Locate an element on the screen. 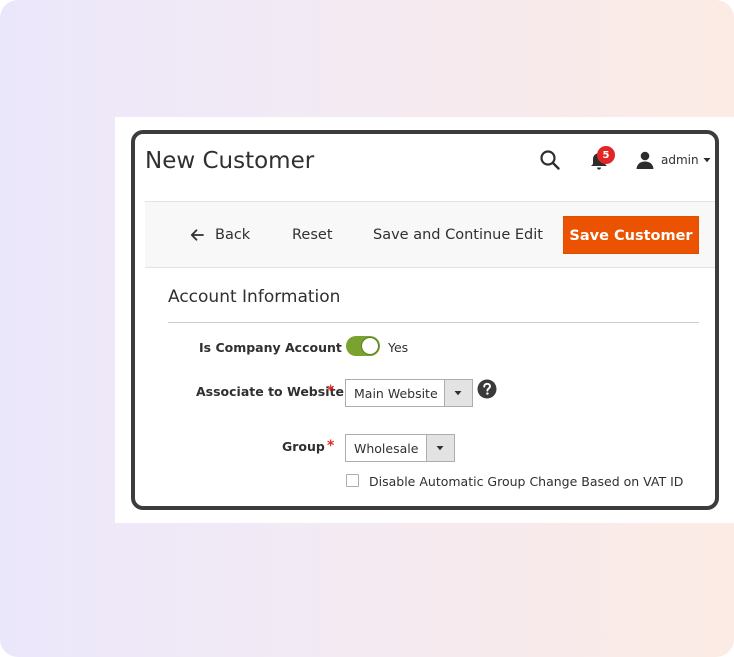 This screenshot has height=657, width=734. back-button: Back is located at coordinates (219, 235).